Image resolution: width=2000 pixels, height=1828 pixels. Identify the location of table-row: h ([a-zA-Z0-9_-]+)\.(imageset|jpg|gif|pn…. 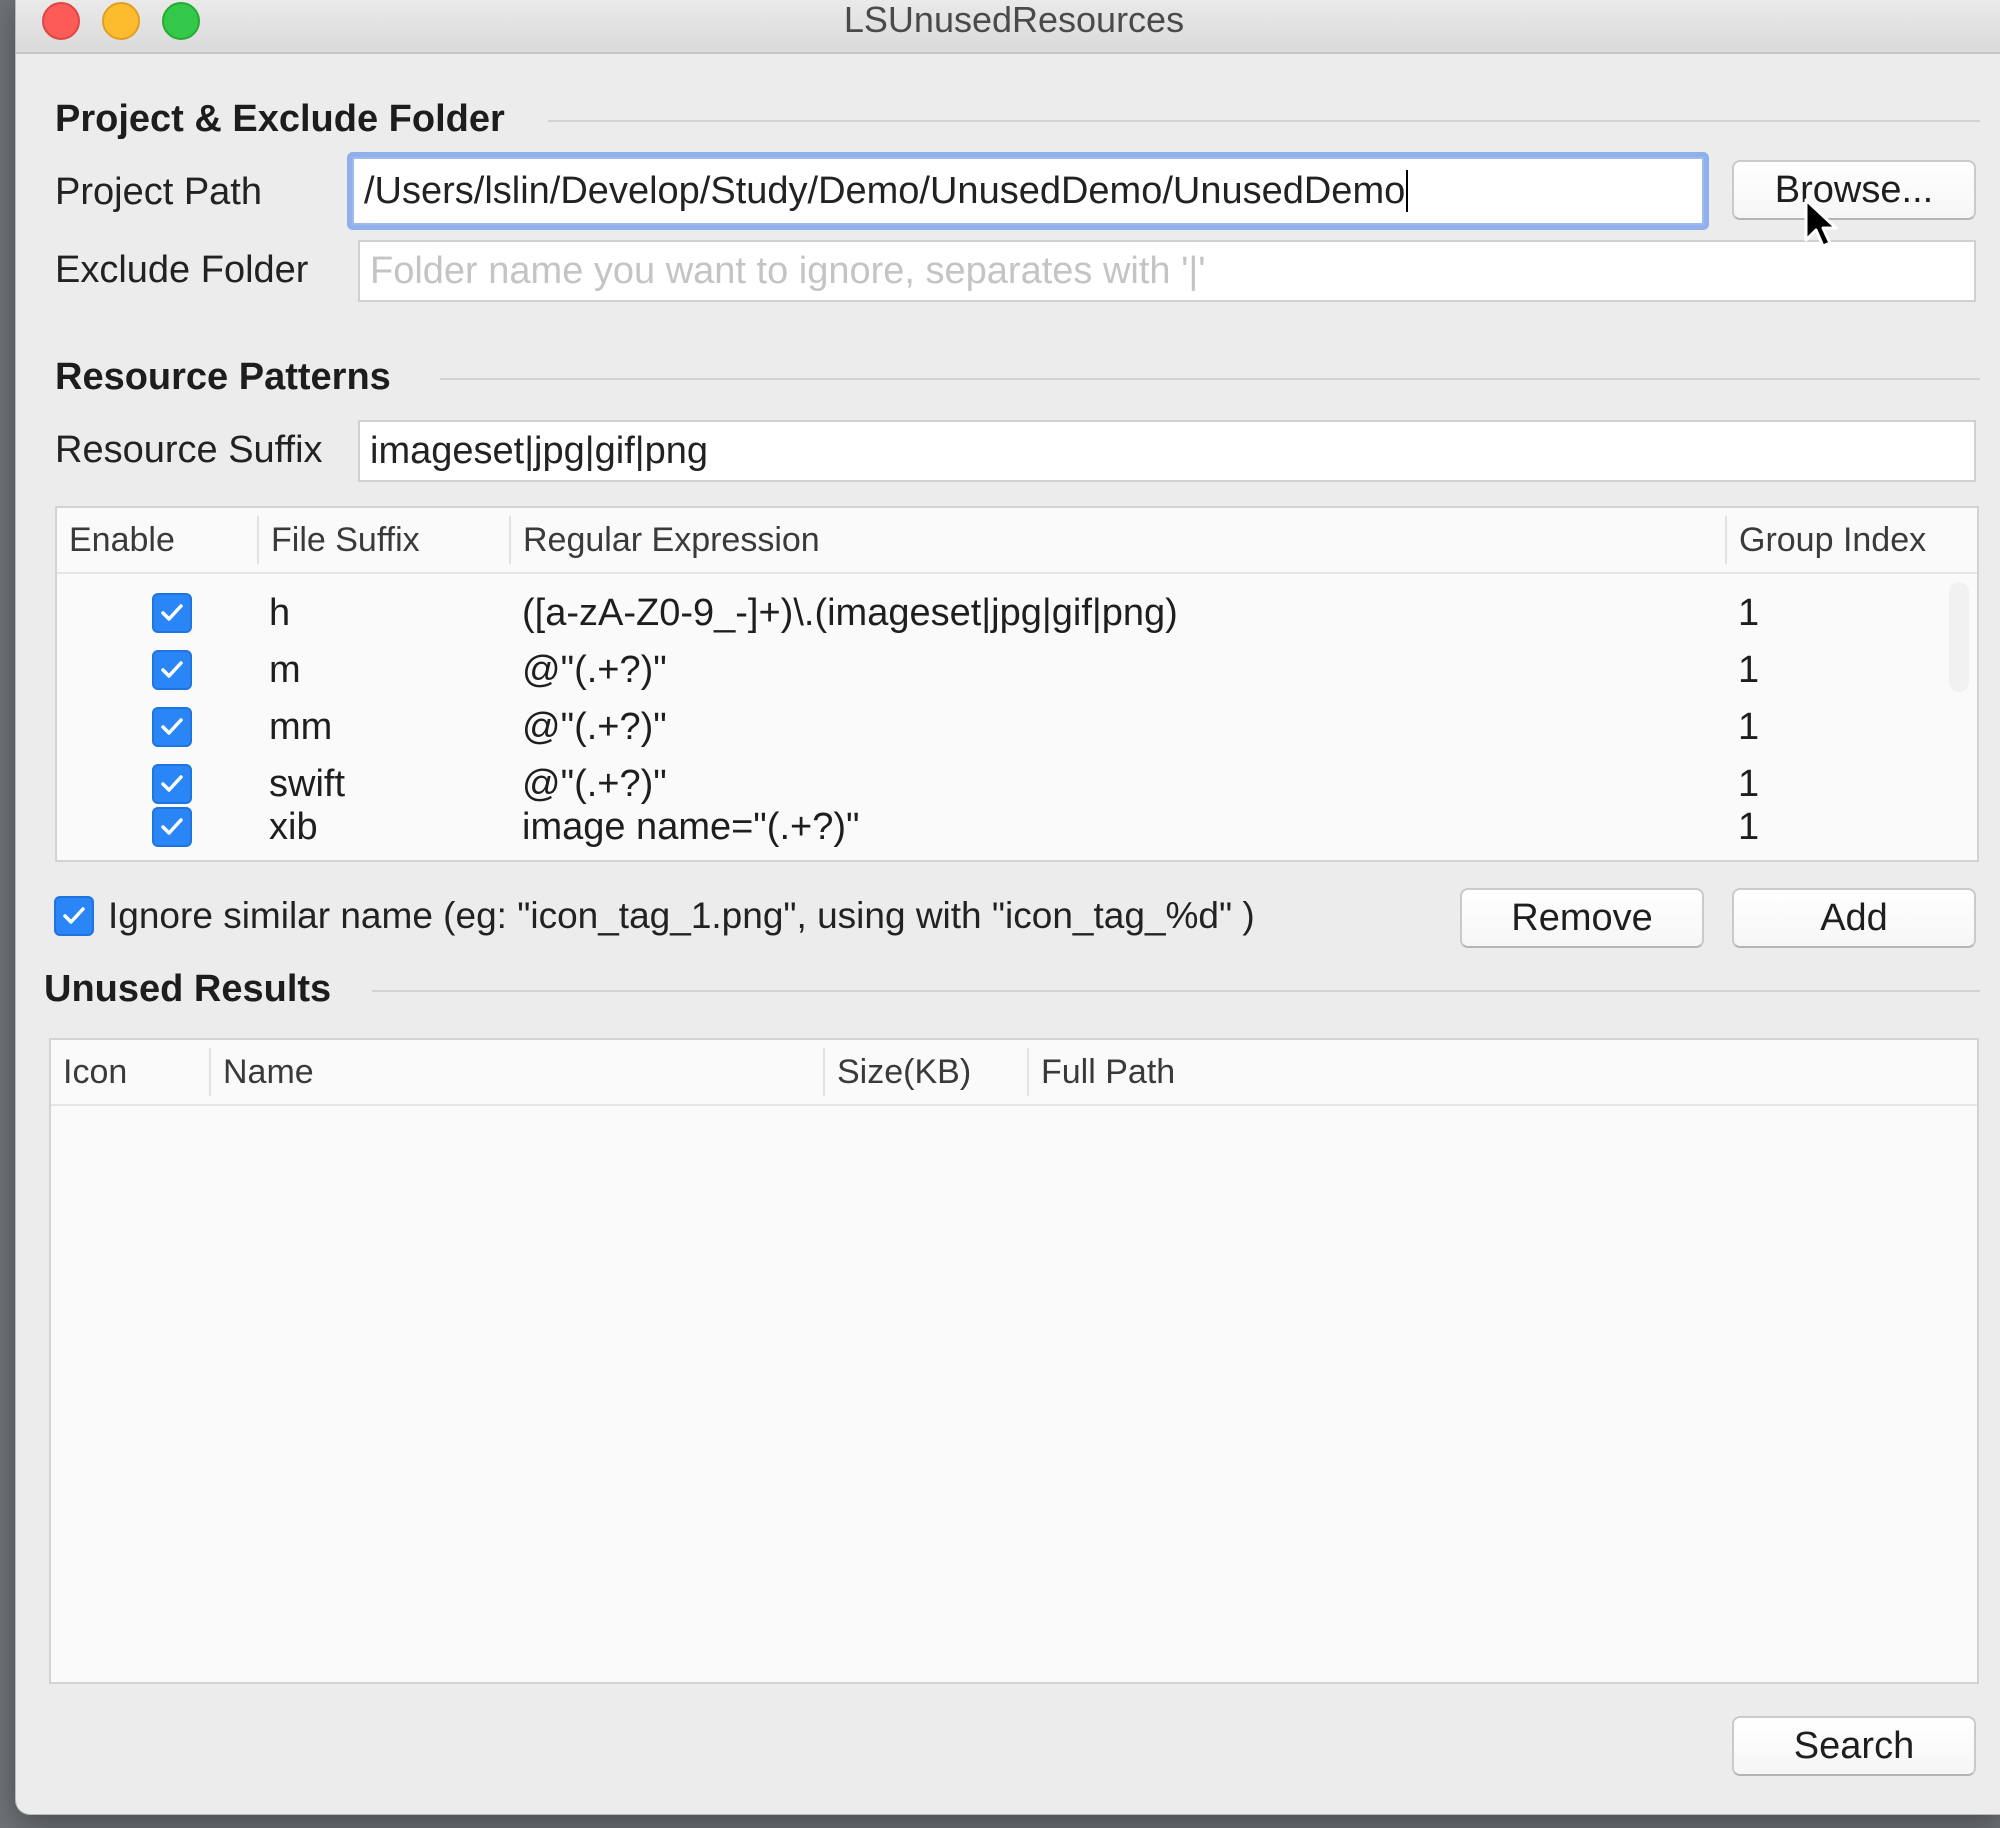
(1017, 613).